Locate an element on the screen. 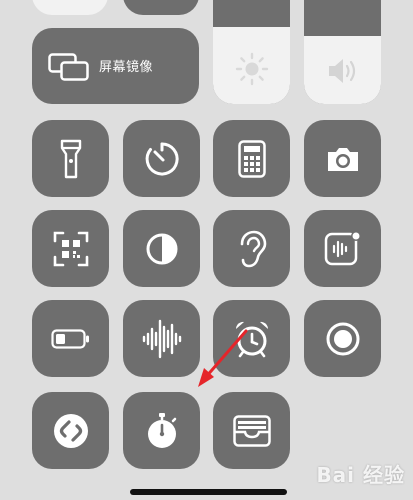  calculator-button is located at coordinates (251, 158).